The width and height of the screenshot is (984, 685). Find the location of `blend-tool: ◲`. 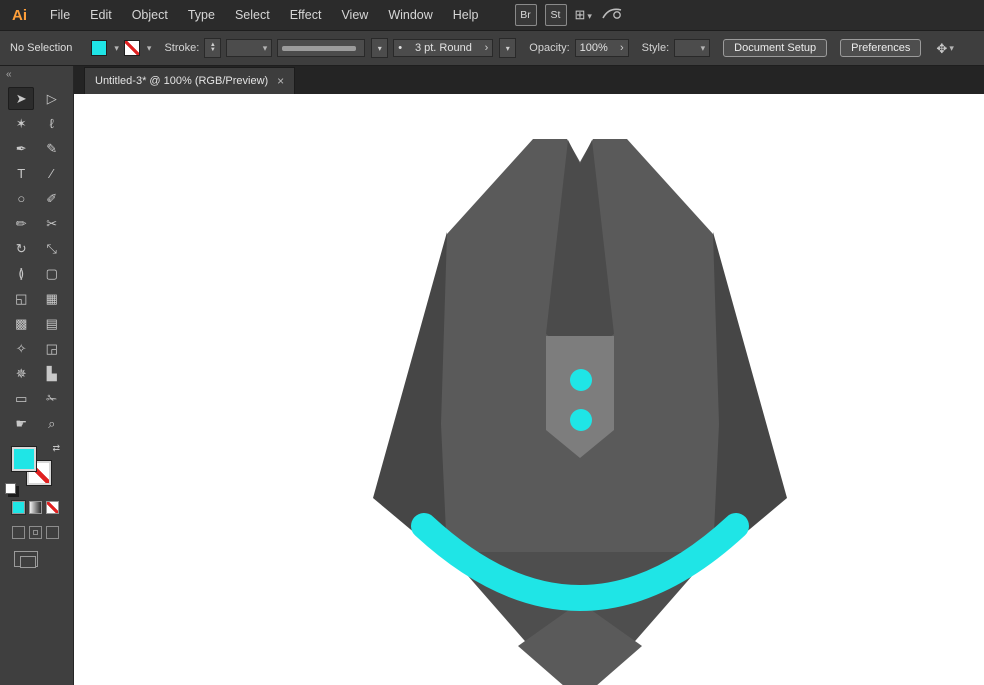

blend-tool: ◲ is located at coordinates (52, 348).